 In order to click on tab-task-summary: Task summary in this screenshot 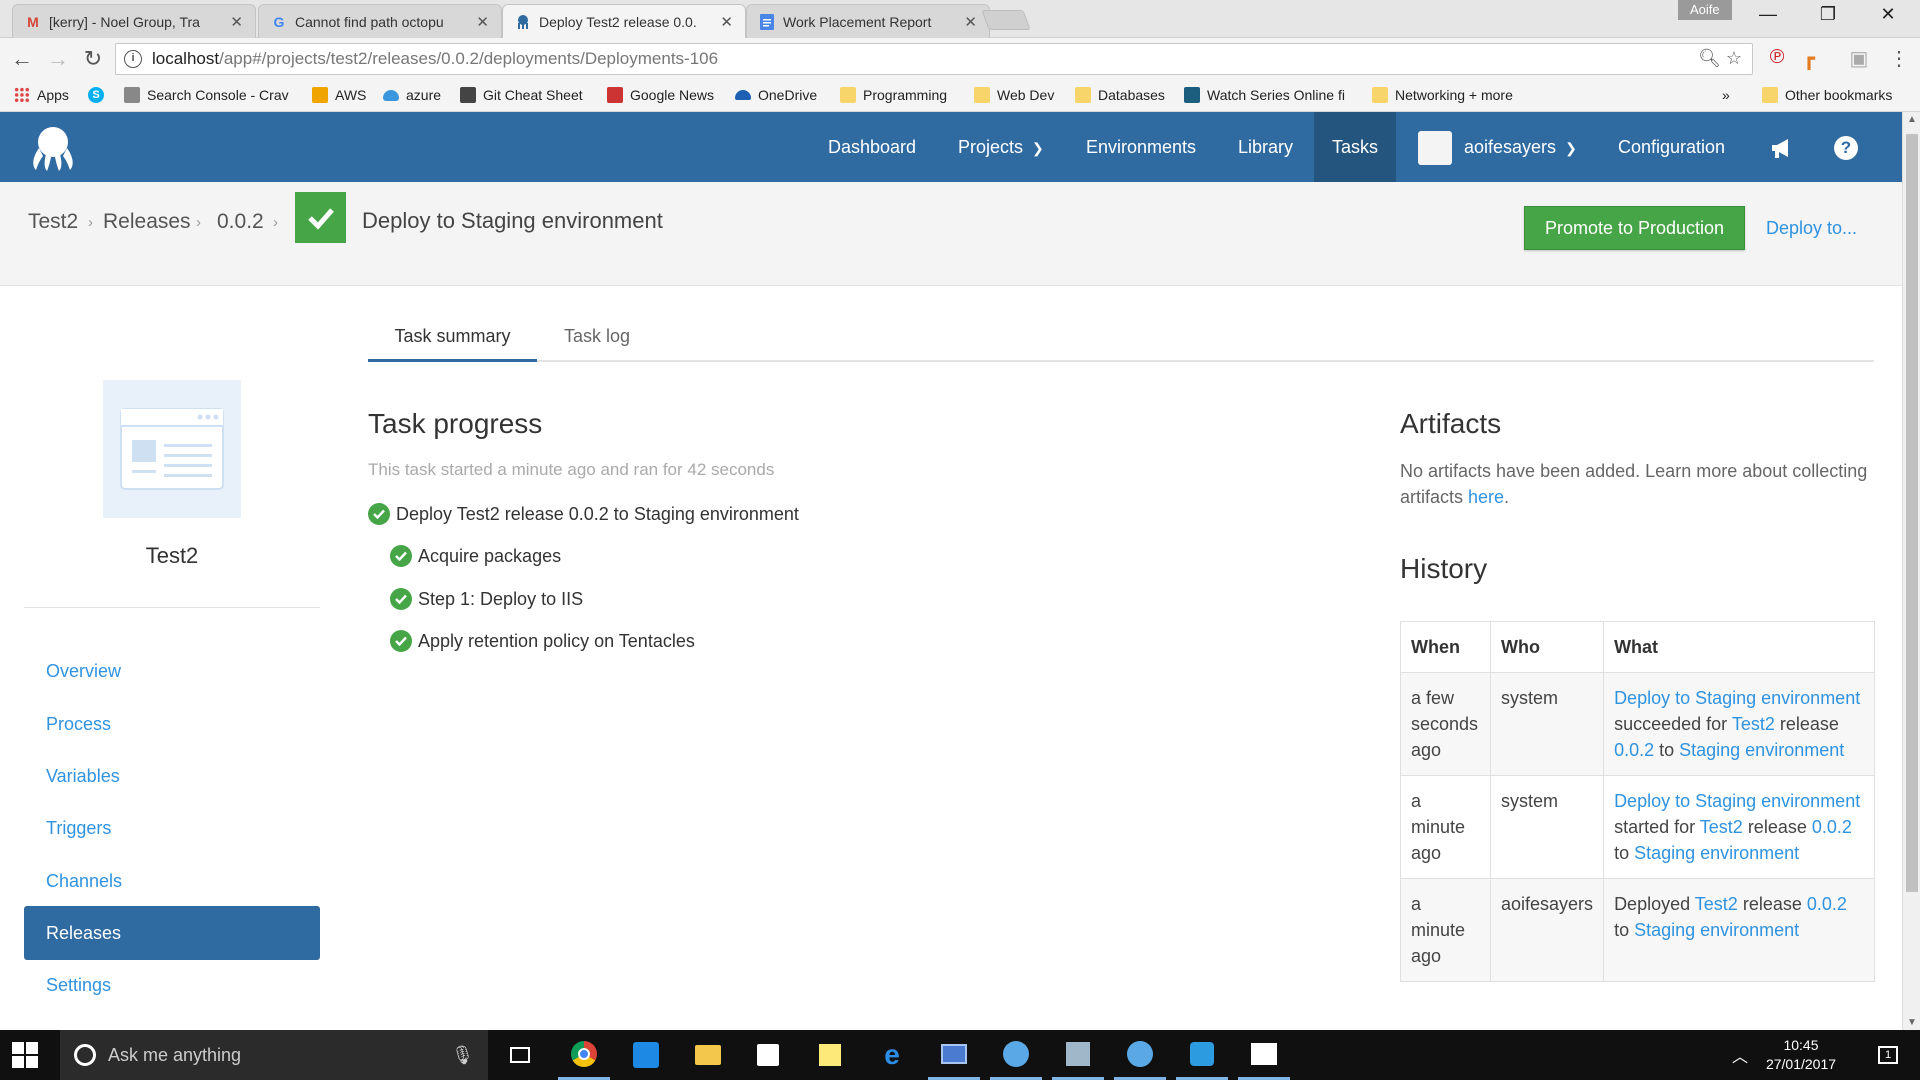, I will do `click(452, 338)`.